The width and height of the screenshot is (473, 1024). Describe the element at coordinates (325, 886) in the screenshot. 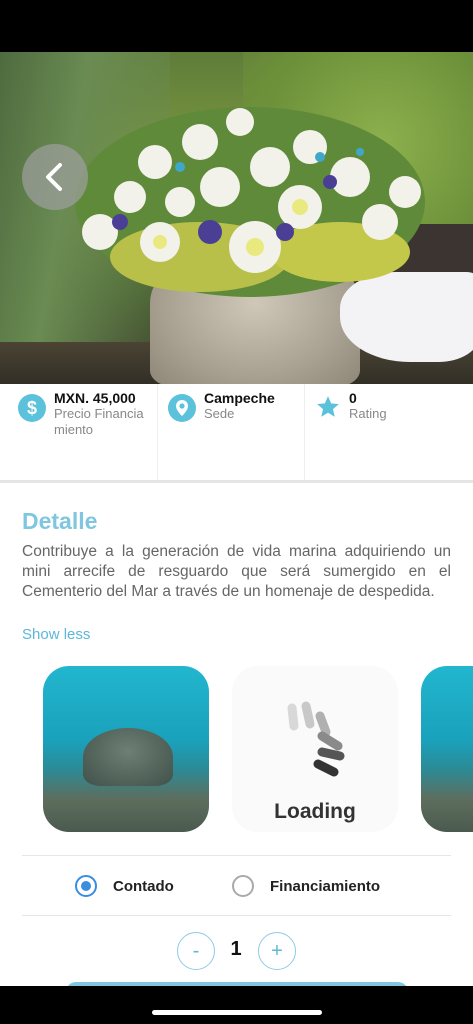

I see `payment-option-label: Financiamiento` at that location.